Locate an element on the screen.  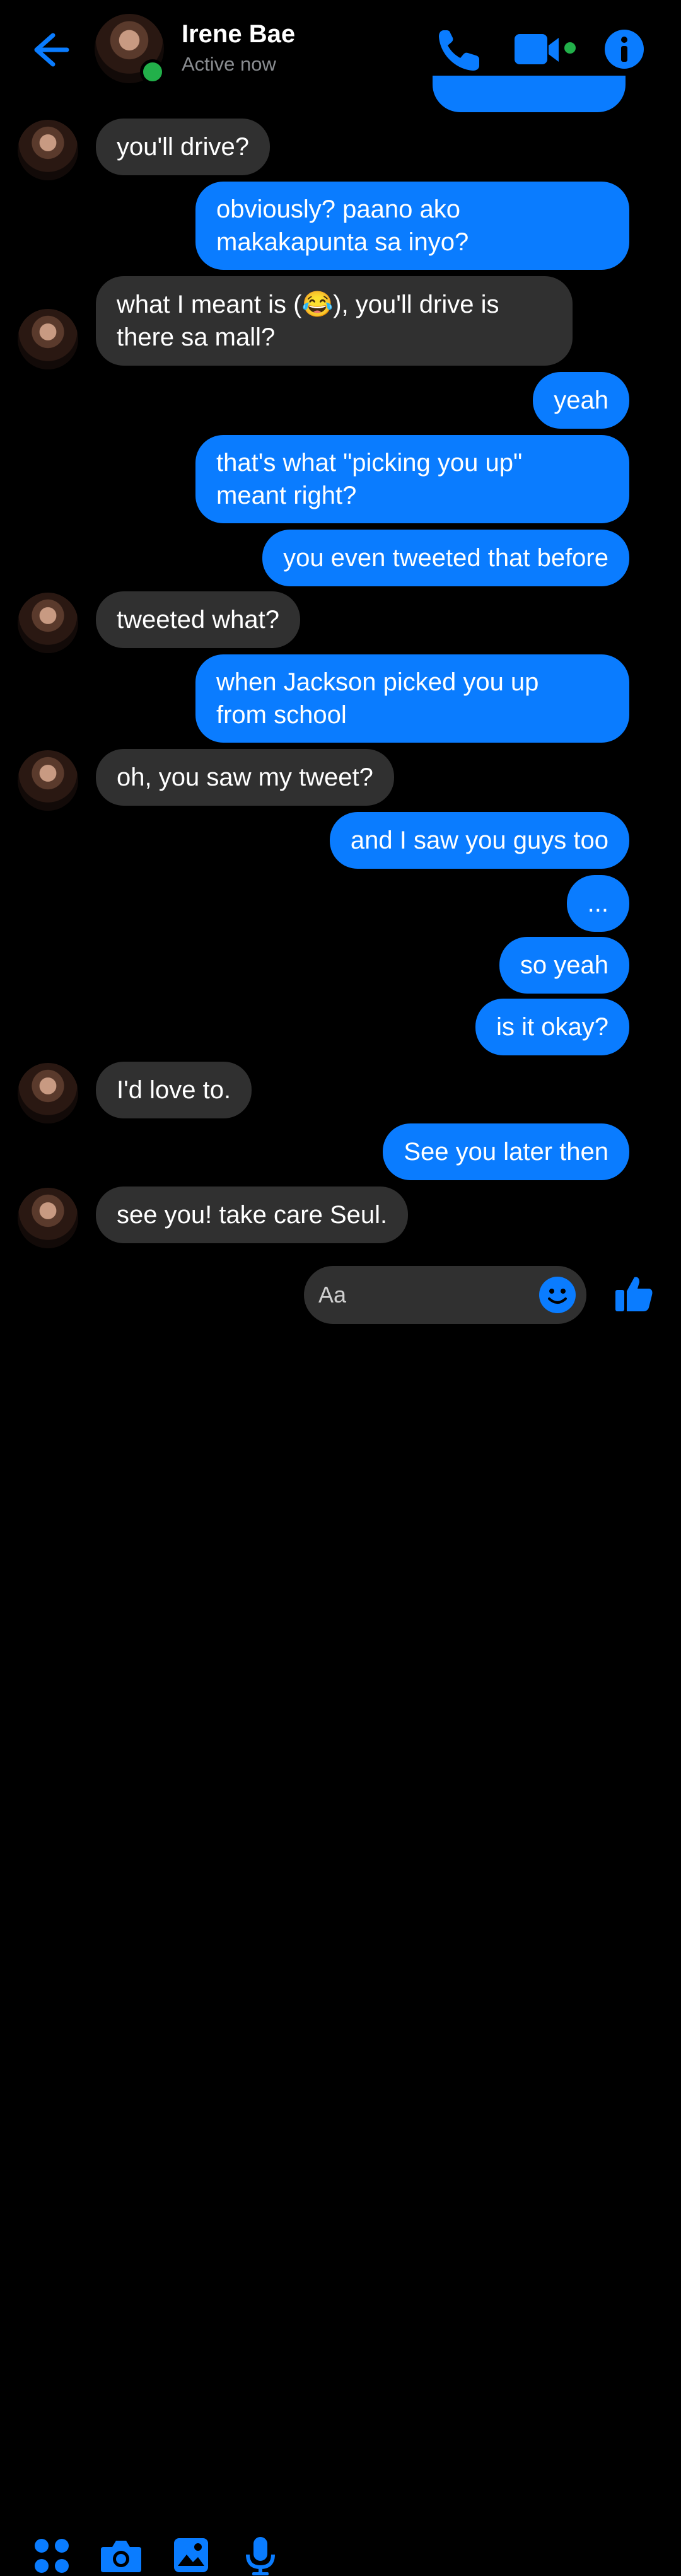
back-arrow-icon is located at coordinates (50, 50).